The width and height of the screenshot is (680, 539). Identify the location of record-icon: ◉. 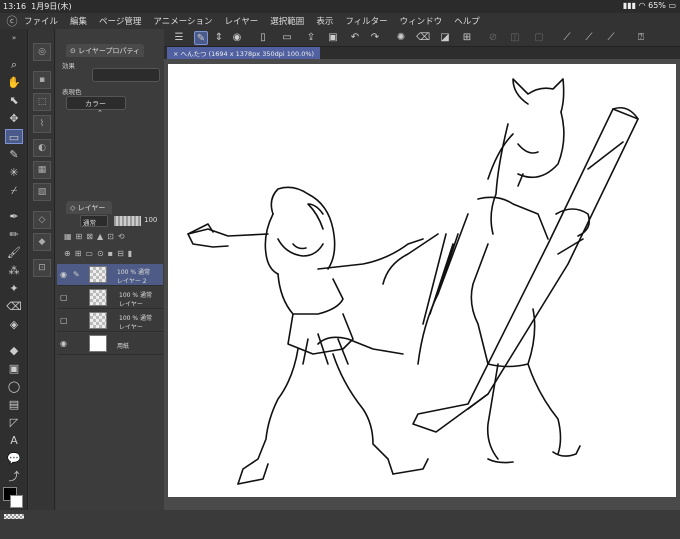
(237, 38).